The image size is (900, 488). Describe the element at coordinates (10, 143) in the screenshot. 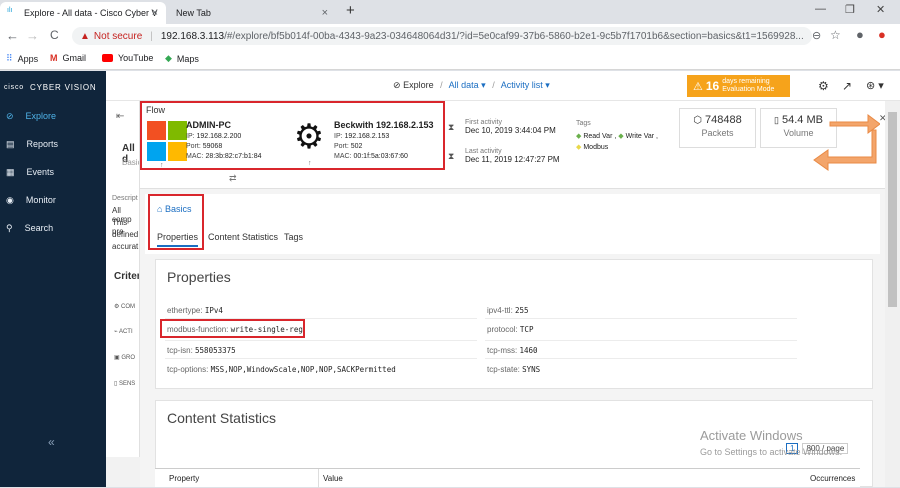

I see `reports-icon: ▤` at that location.